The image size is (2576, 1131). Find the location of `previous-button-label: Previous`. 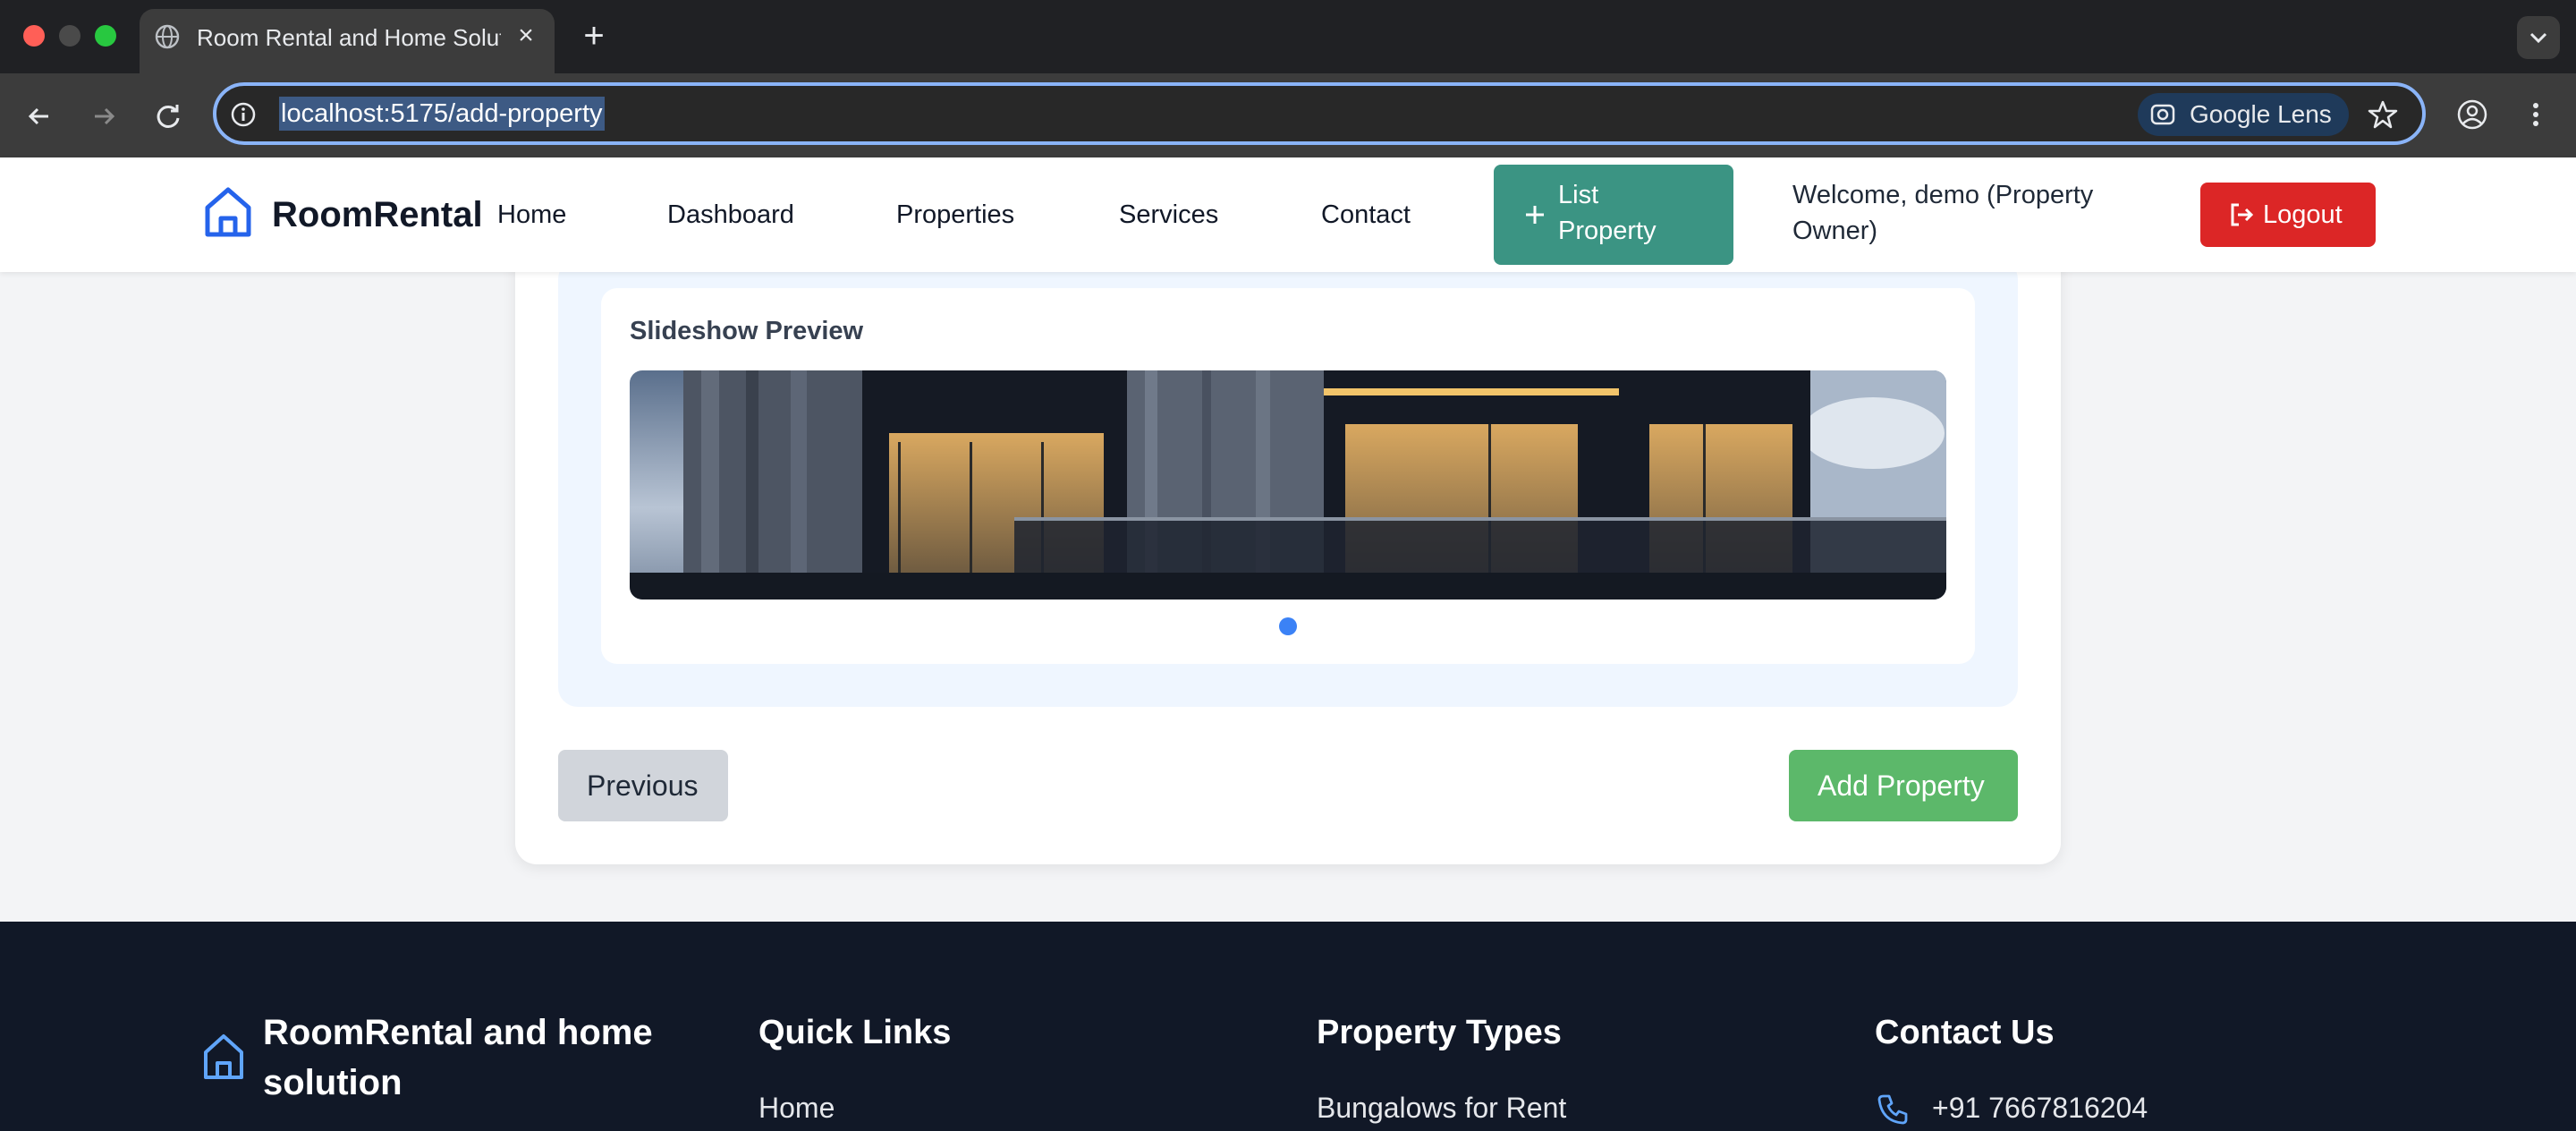

previous-button-label: Previous is located at coordinates (643, 786).